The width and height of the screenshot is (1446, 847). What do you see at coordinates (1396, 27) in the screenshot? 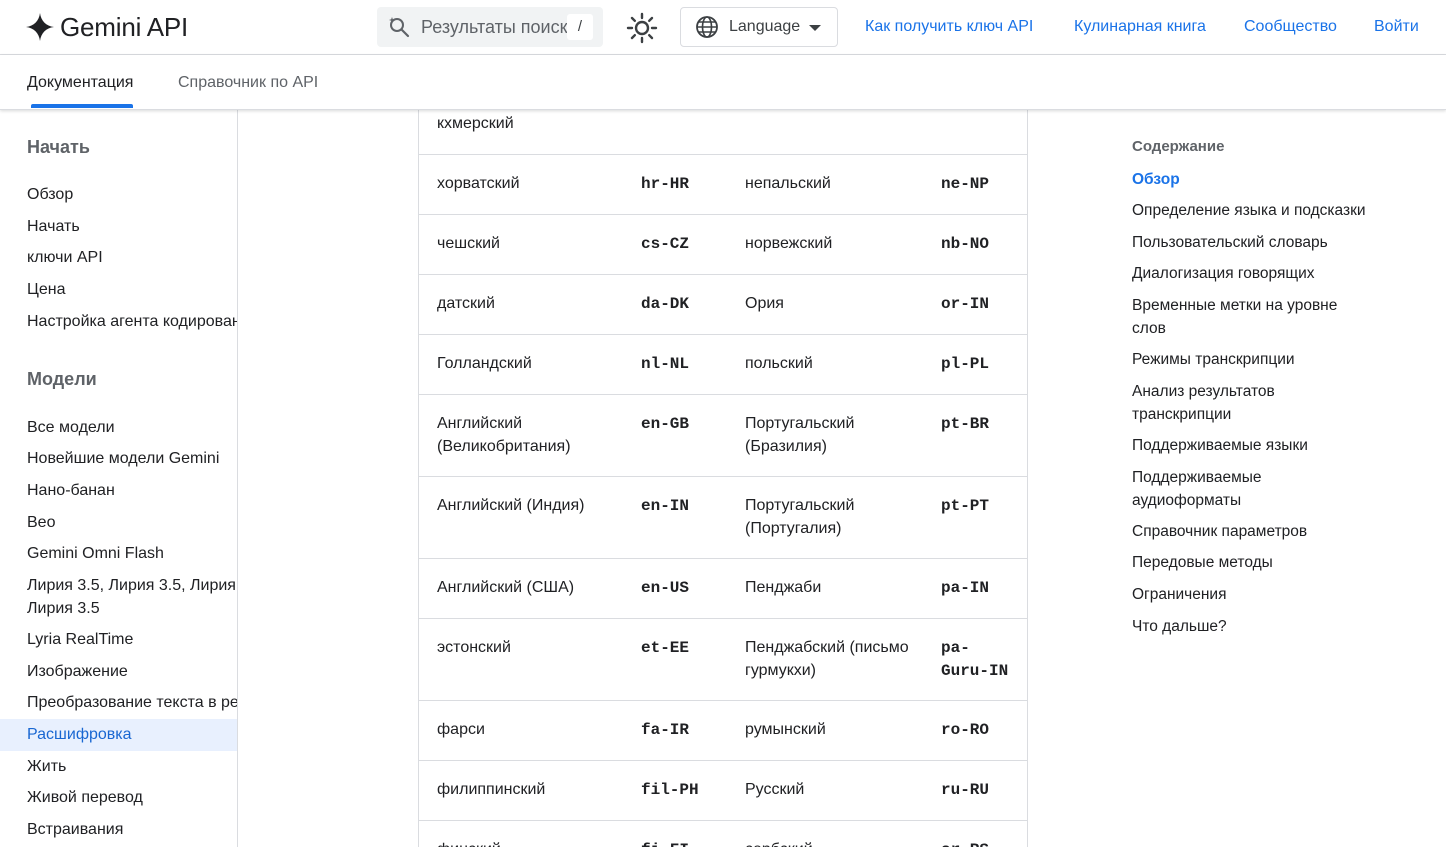
I see `sign-in-link: Войти` at bounding box center [1396, 27].